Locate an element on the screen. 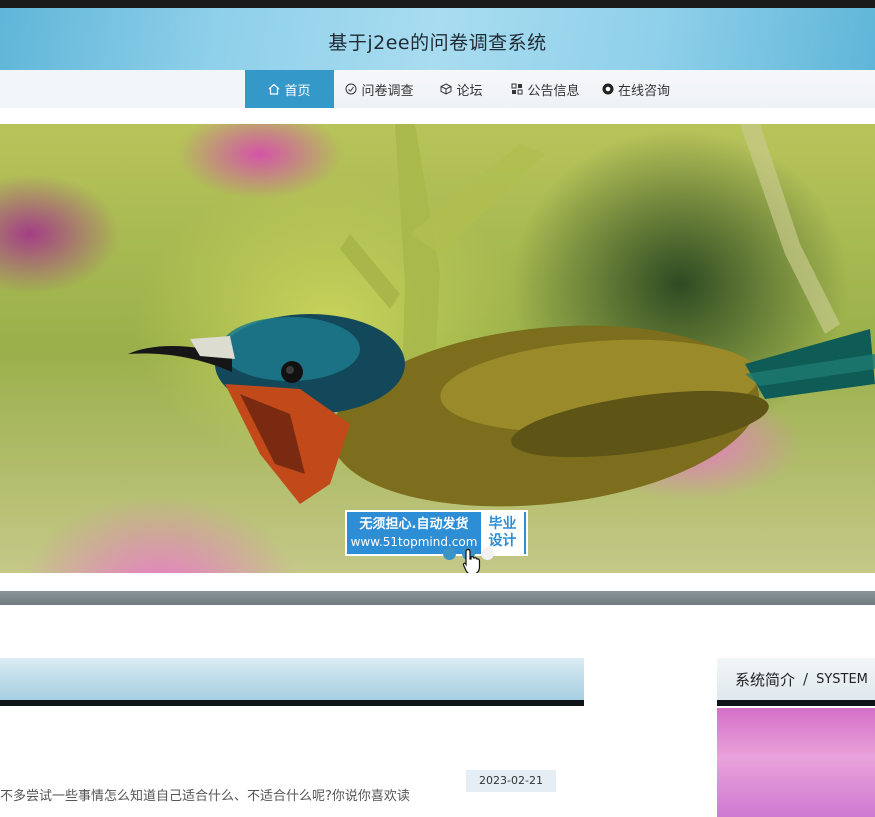 The width and height of the screenshot is (875, 817). home-icon is located at coordinates (274, 89).